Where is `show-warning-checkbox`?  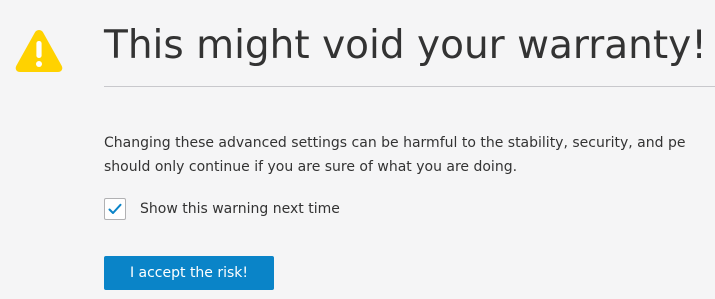
show-warning-checkbox is located at coordinates (115, 209).